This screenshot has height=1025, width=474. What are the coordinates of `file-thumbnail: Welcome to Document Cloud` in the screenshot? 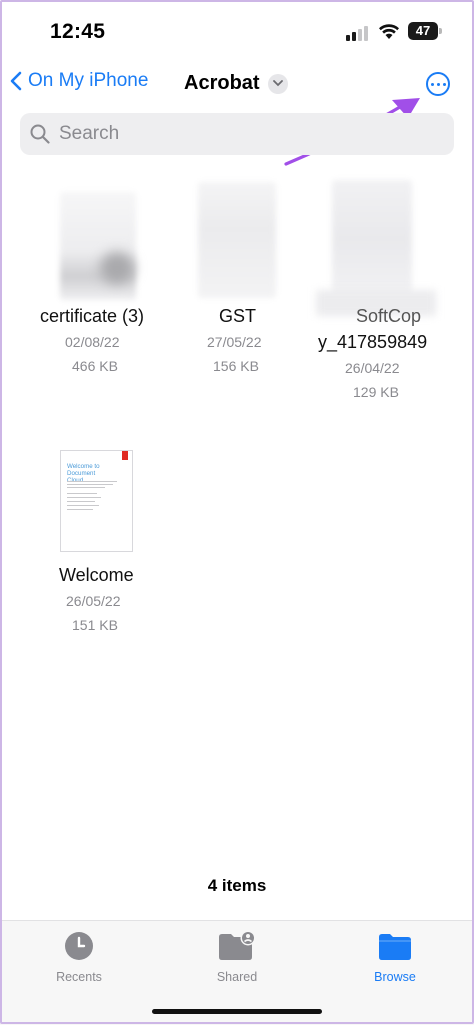 It's located at (96, 501).